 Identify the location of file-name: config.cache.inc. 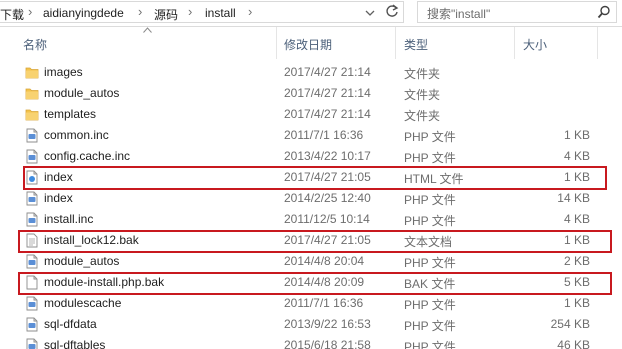
(87, 156).